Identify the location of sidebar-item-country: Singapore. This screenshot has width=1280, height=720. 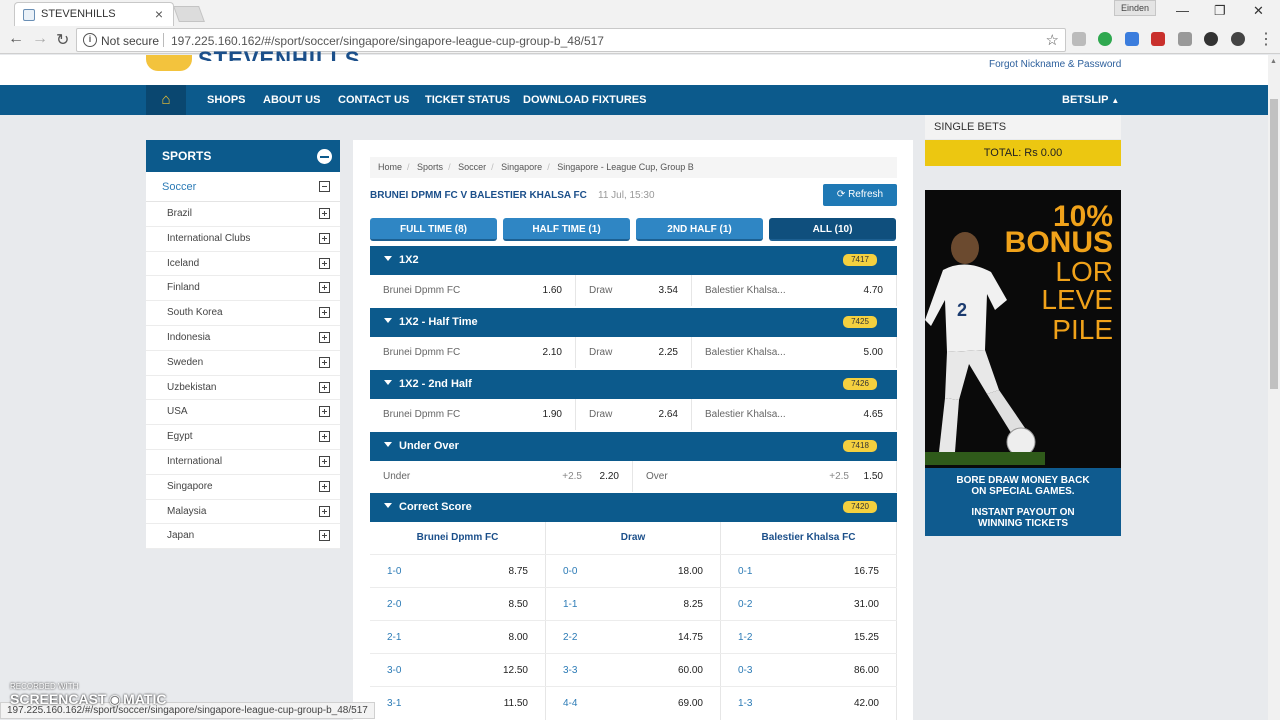
(243, 487).